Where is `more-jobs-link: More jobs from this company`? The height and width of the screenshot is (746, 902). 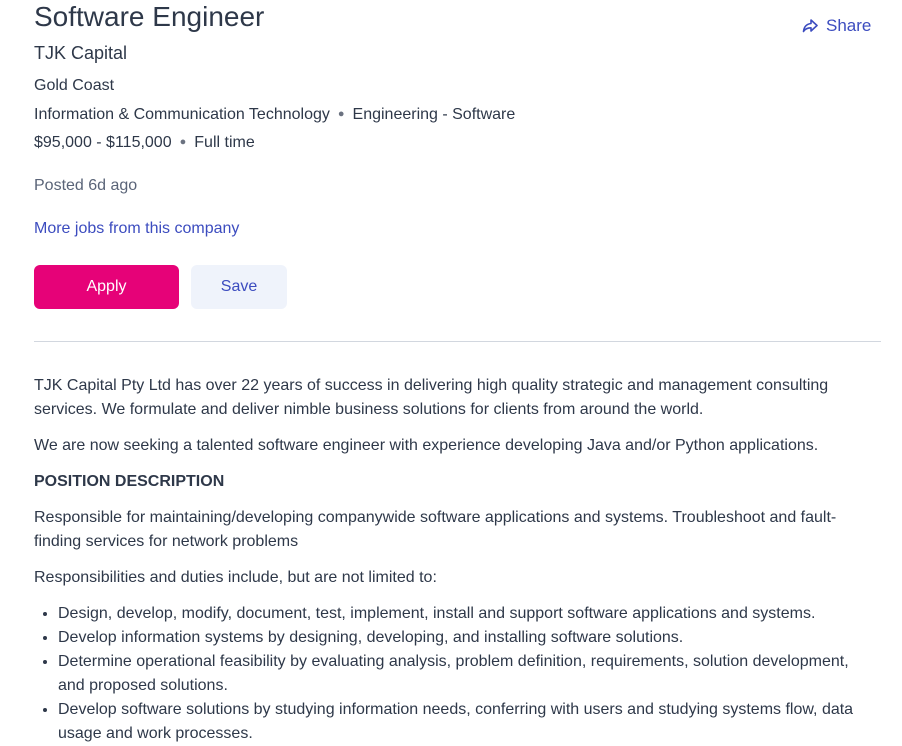
more-jobs-link: More jobs from this company is located at coordinates (136, 229).